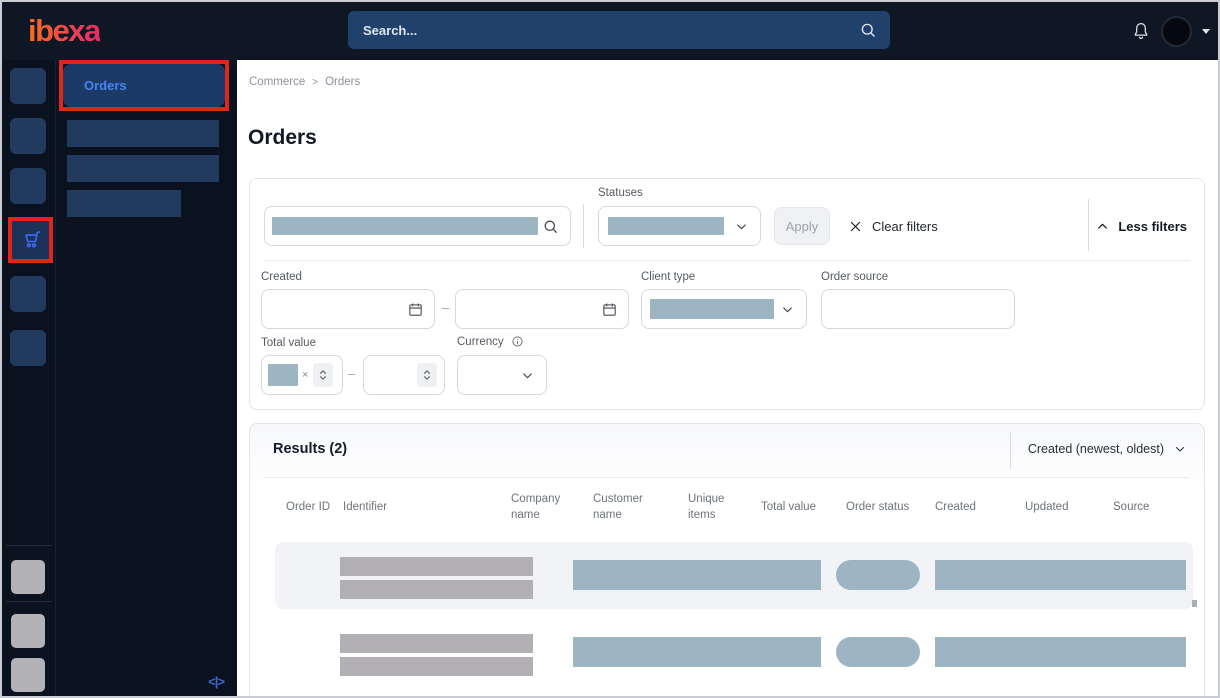 This screenshot has height=698, width=1220. What do you see at coordinates (1131, 507) in the screenshot?
I see `column-header-source: Source` at bounding box center [1131, 507].